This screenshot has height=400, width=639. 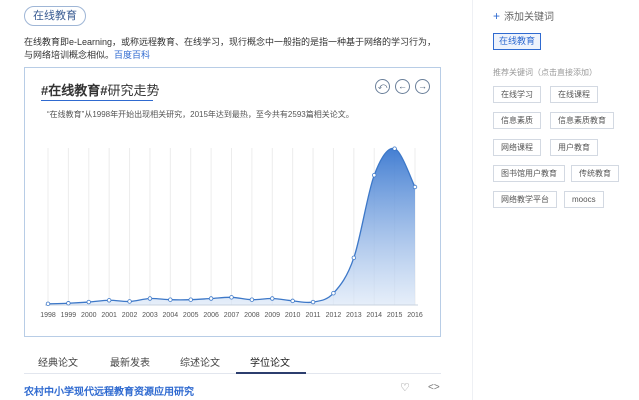 I want to click on x-tick-label: 2008, so click(x=252, y=315).